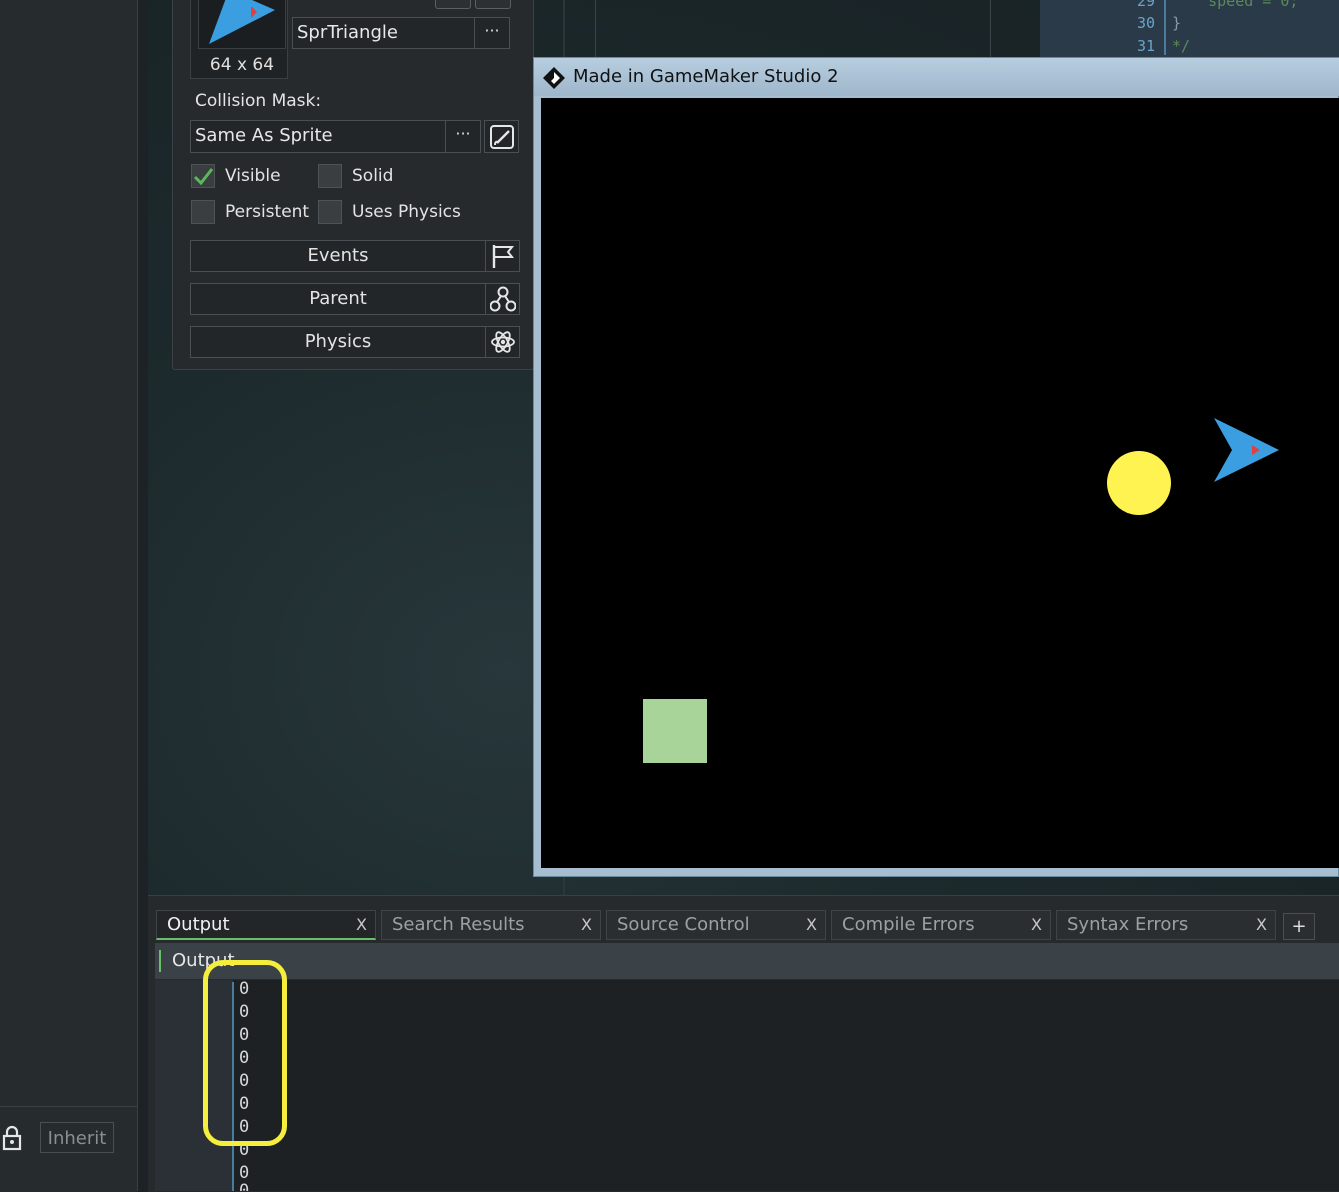  Describe the element at coordinates (453, 4) in the screenshot. I see `sprite-edit-button` at that location.